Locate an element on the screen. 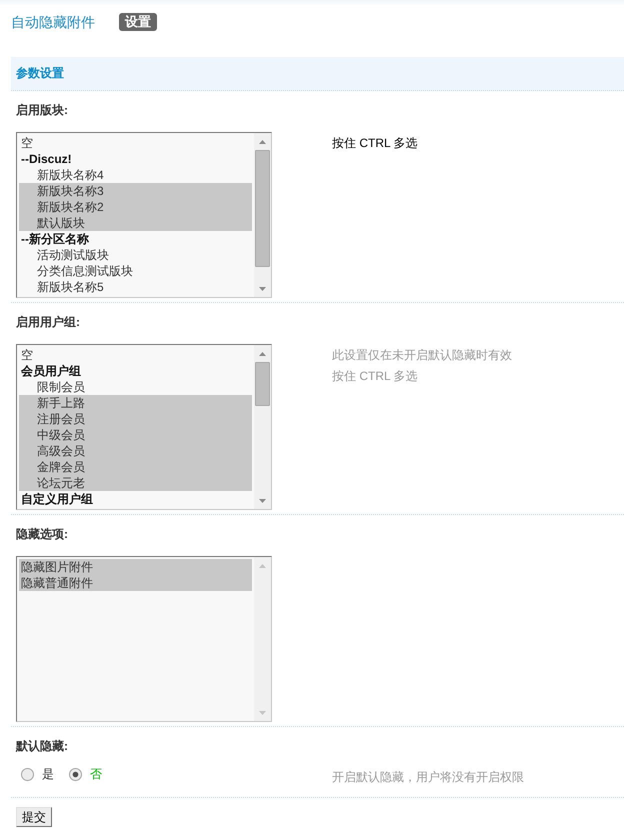  list-option: 隐藏普通附件 is located at coordinates (135, 583).